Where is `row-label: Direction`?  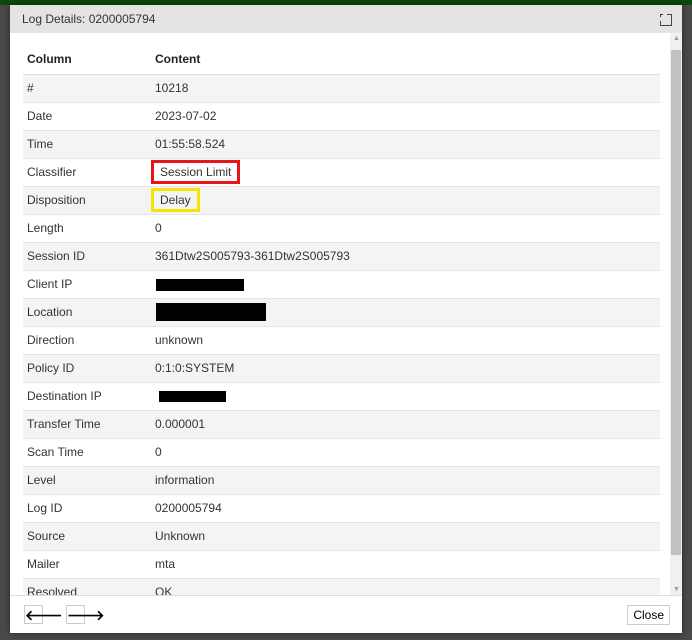
row-label: Direction is located at coordinates (87, 340).